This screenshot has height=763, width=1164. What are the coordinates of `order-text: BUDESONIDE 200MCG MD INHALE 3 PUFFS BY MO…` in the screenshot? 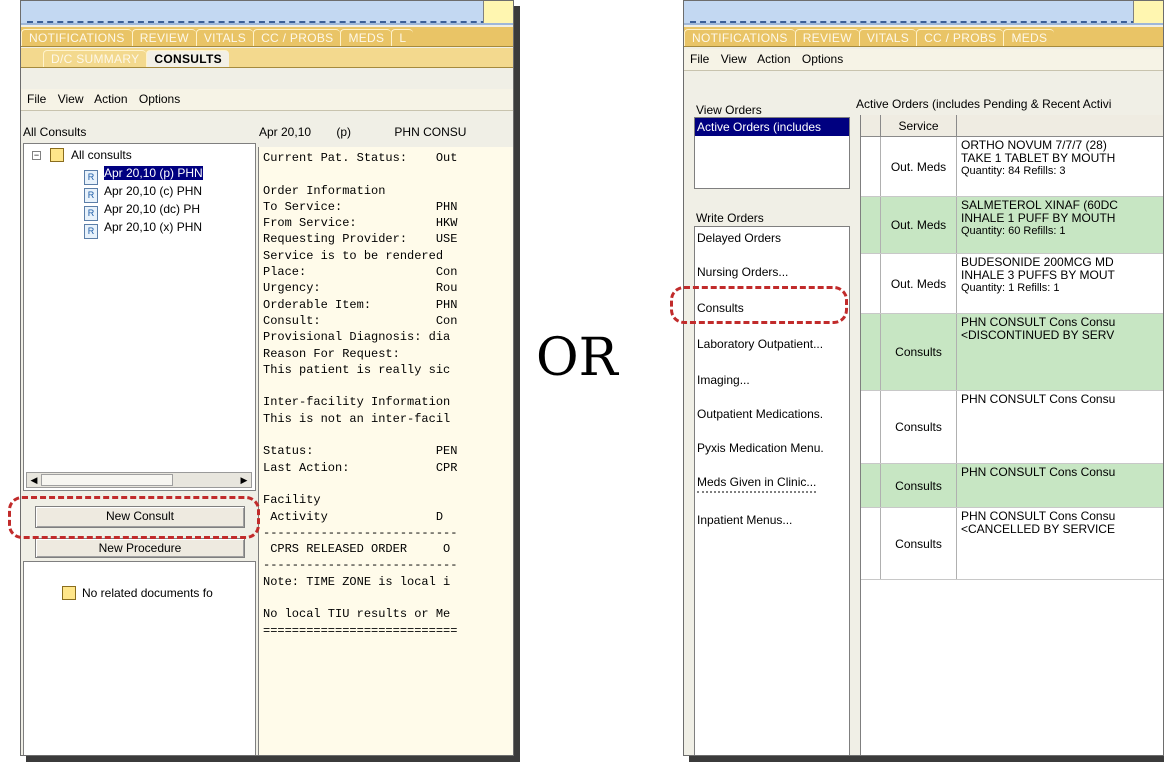 It's located at (1038, 275).